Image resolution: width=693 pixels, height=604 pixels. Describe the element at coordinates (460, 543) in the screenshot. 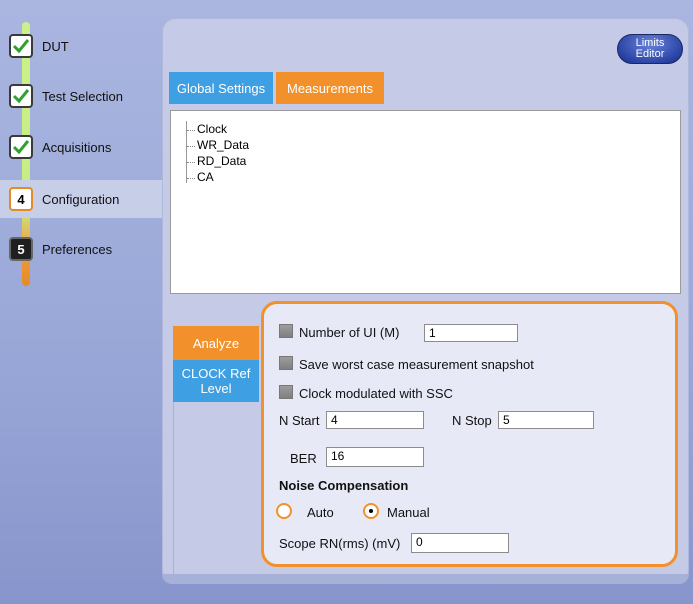

I see `scope-rn-input: 0` at that location.